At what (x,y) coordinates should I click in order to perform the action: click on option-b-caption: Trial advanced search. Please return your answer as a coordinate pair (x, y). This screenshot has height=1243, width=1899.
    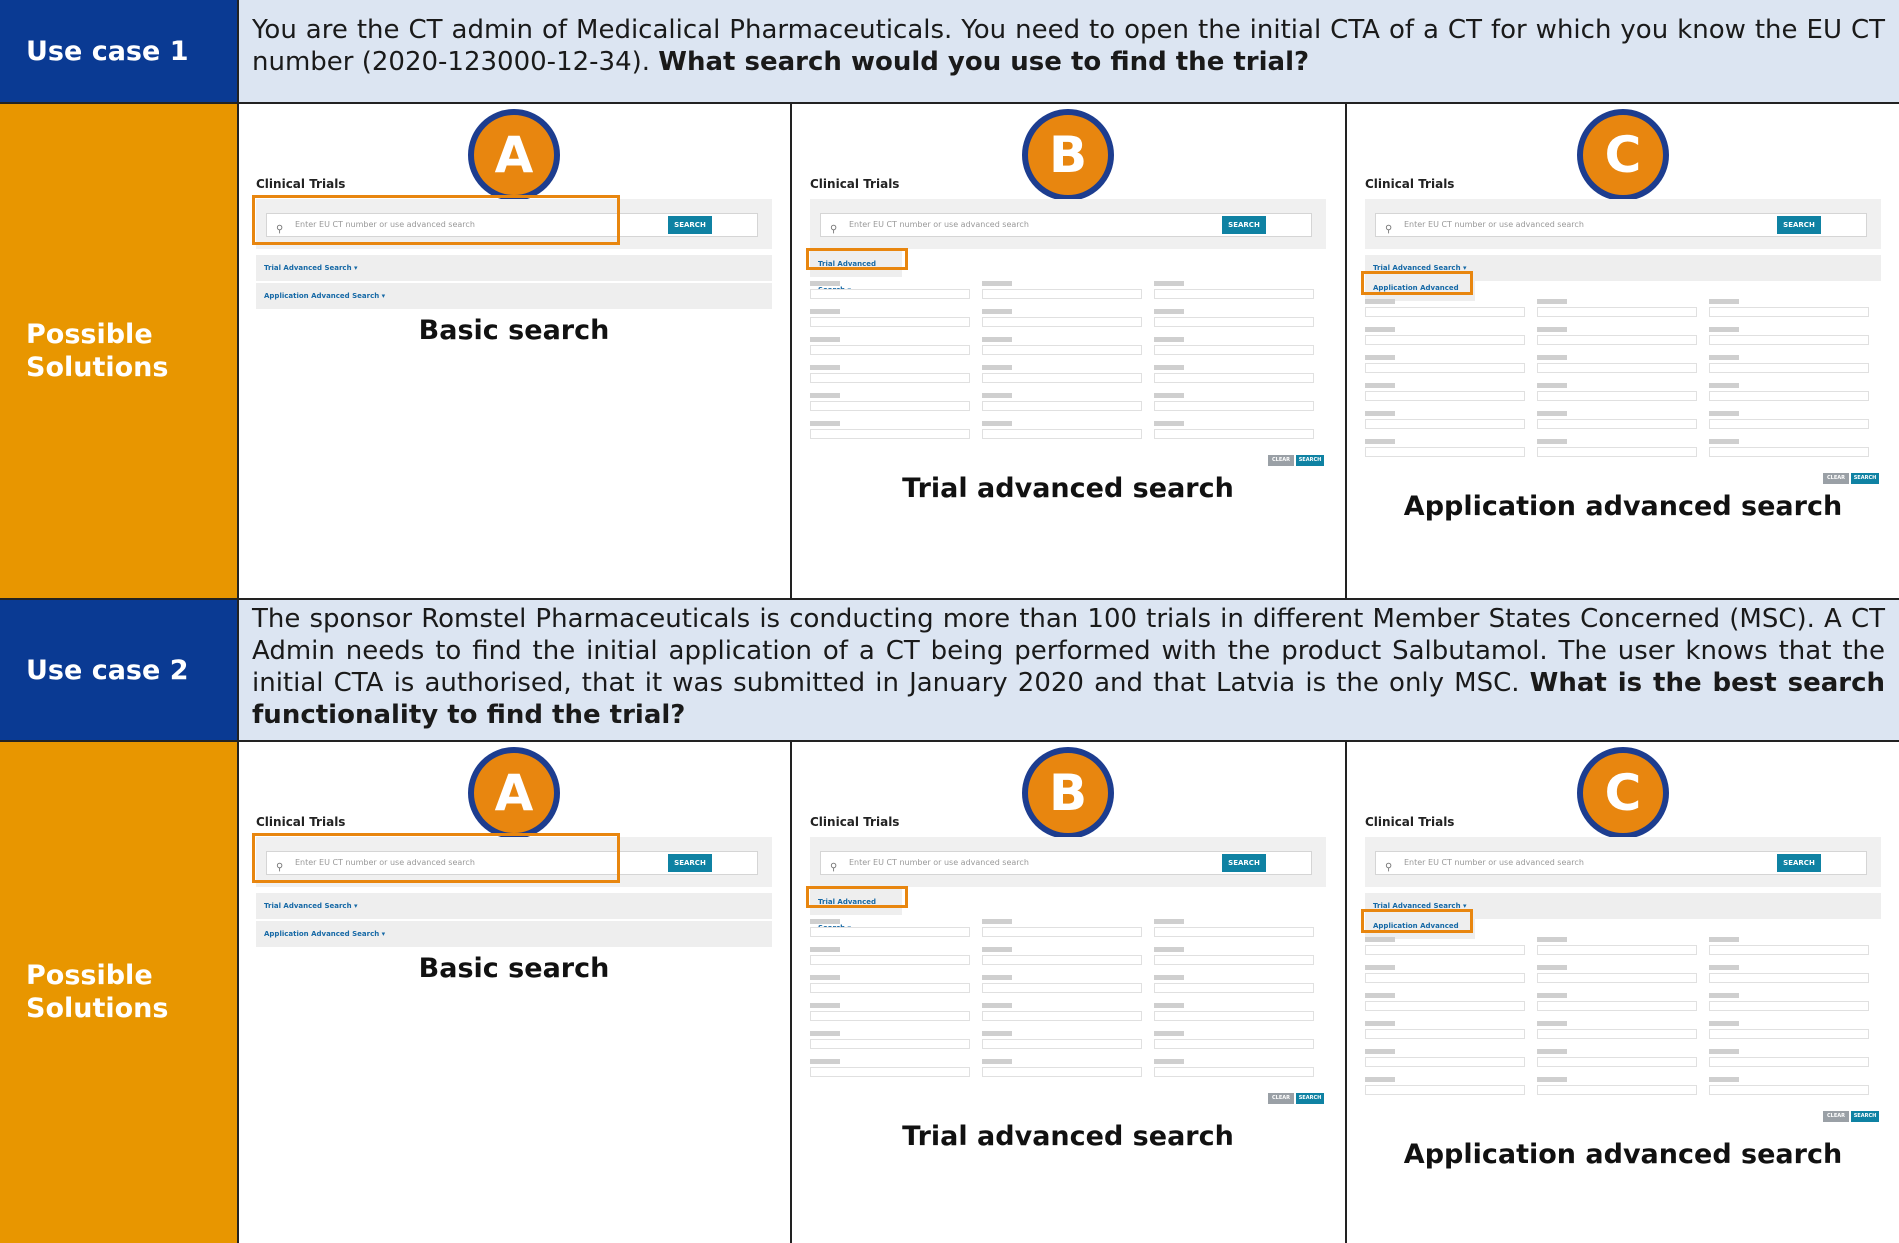
    Looking at the image, I should click on (1068, 488).